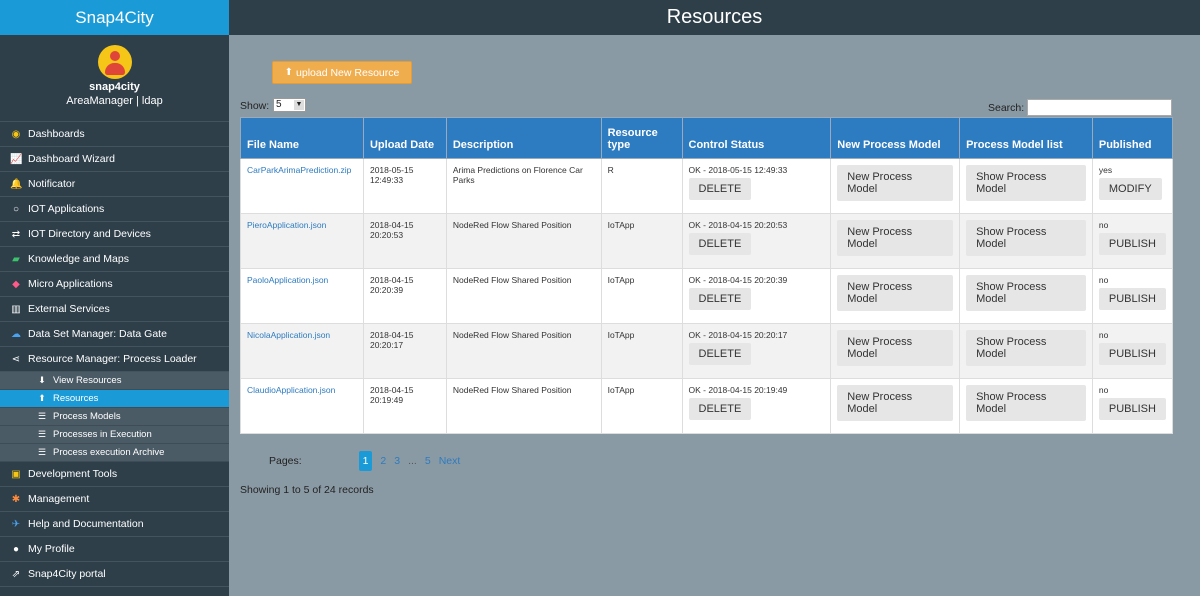  What do you see at coordinates (428, 461) in the screenshot?
I see `page-link-5: 5` at bounding box center [428, 461].